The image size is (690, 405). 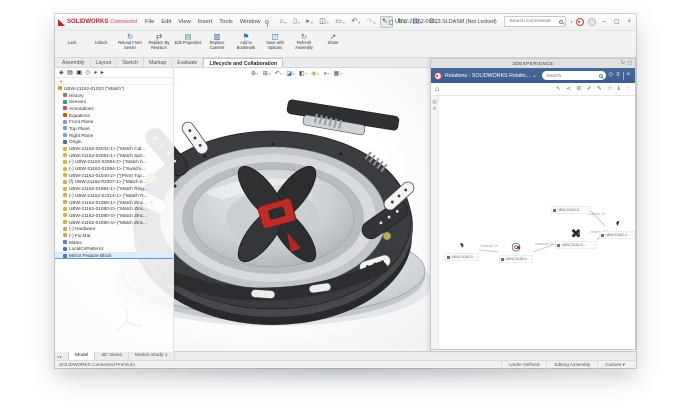 I want to click on lifecycle-toolbar-button: ↻ Refresh Assembly, so click(x=304, y=41).